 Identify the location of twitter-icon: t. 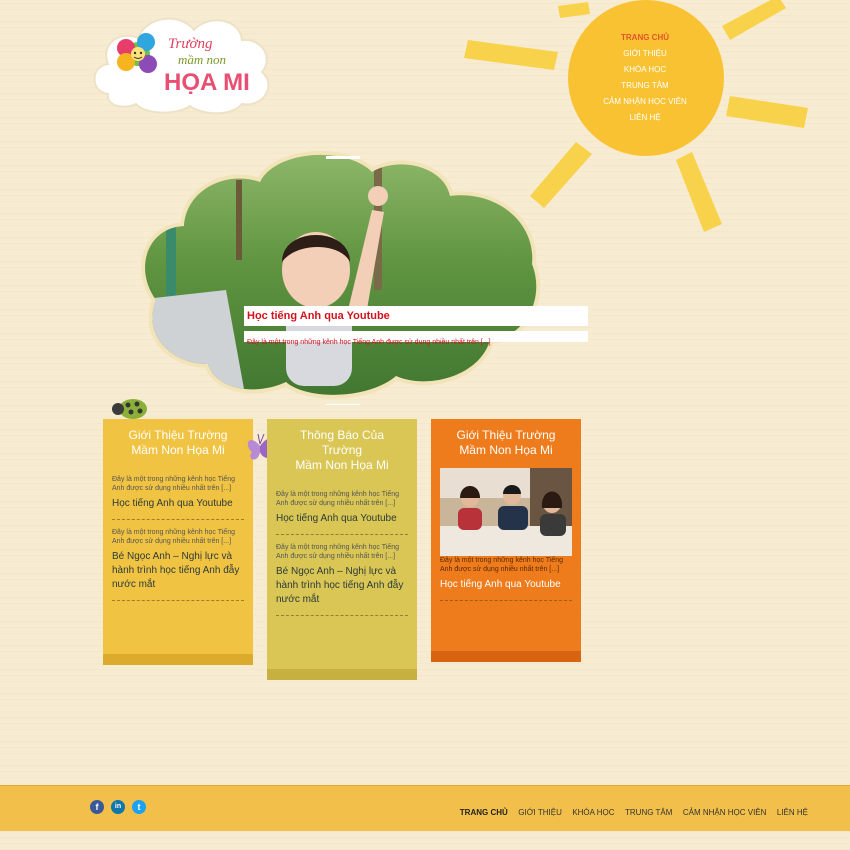
(139, 807).